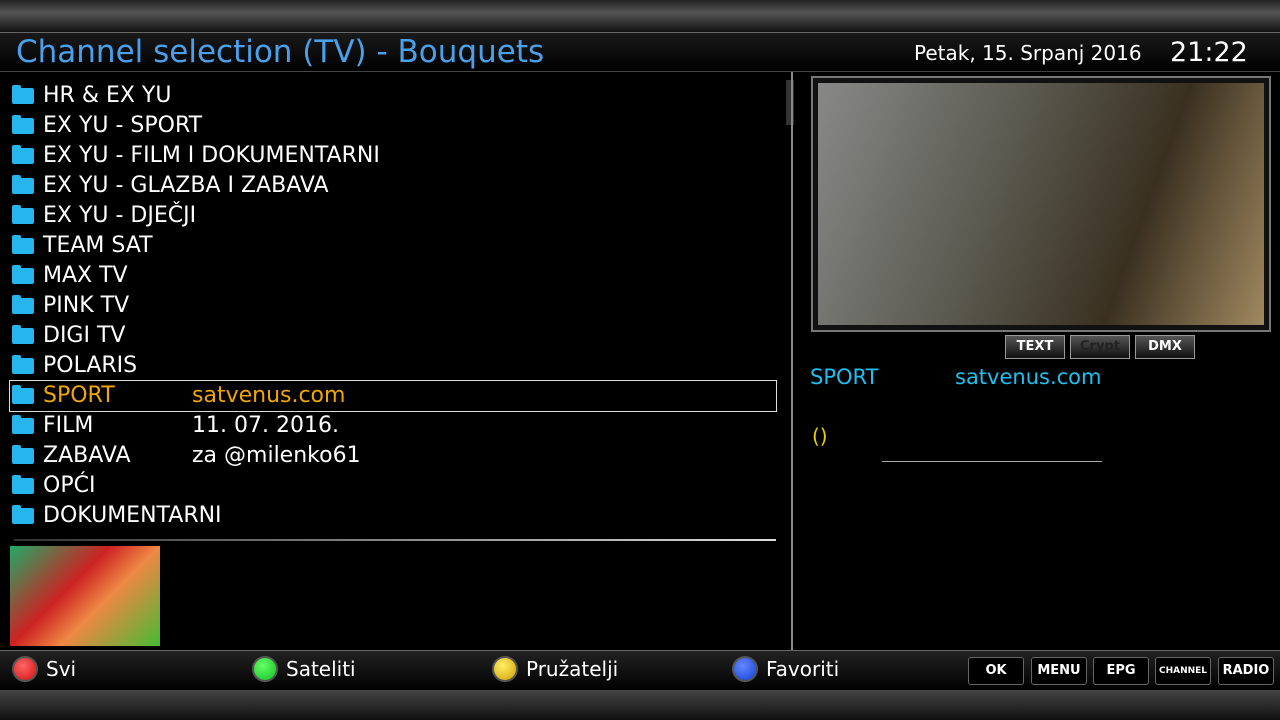 This screenshot has width=1280, height=720. I want to click on blue-label: Favoriti, so click(803, 669).